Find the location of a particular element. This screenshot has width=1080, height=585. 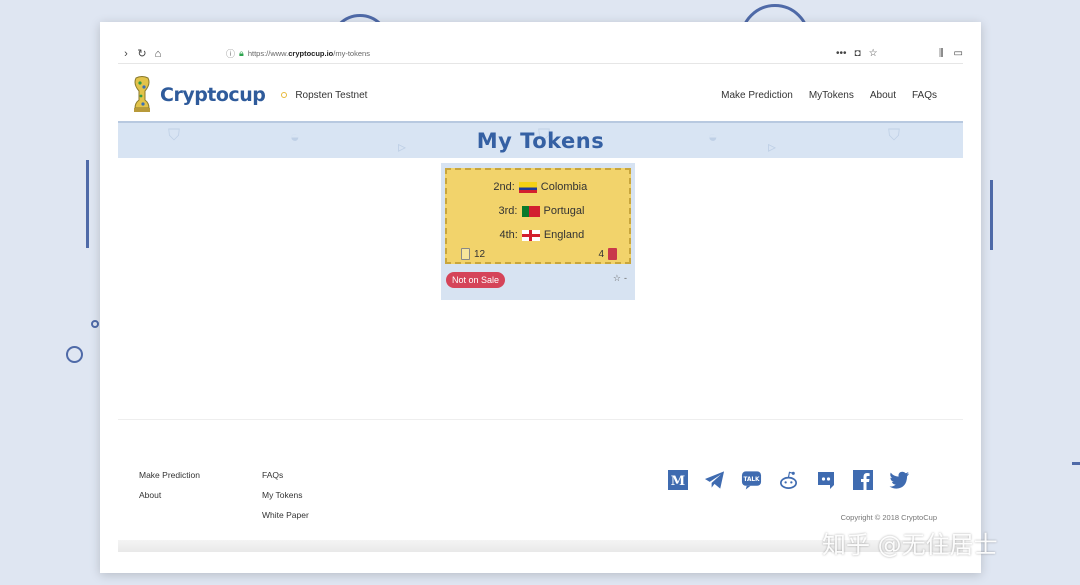

token-row-2nd: 2nd: Colombia is located at coordinates (538, 187).